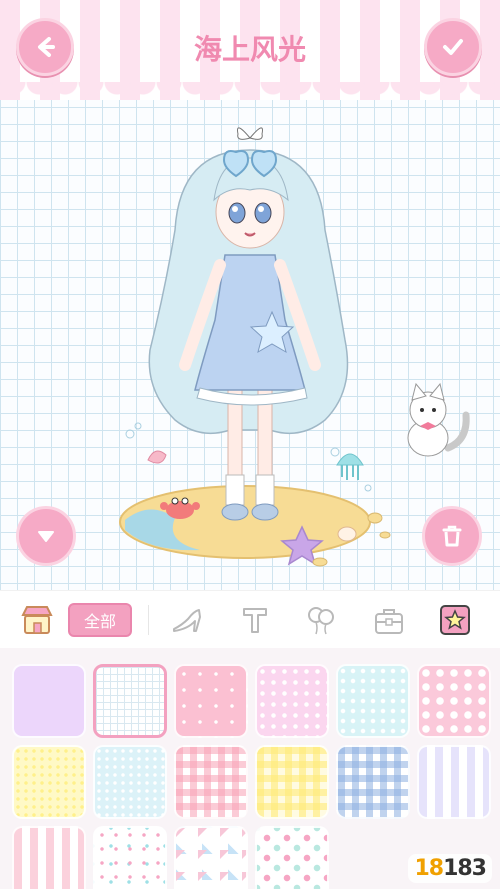 This screenshot has height=889, width=500. Describe the element at coordinates (347, 534) in the screenshot. I see `shell` at that location.